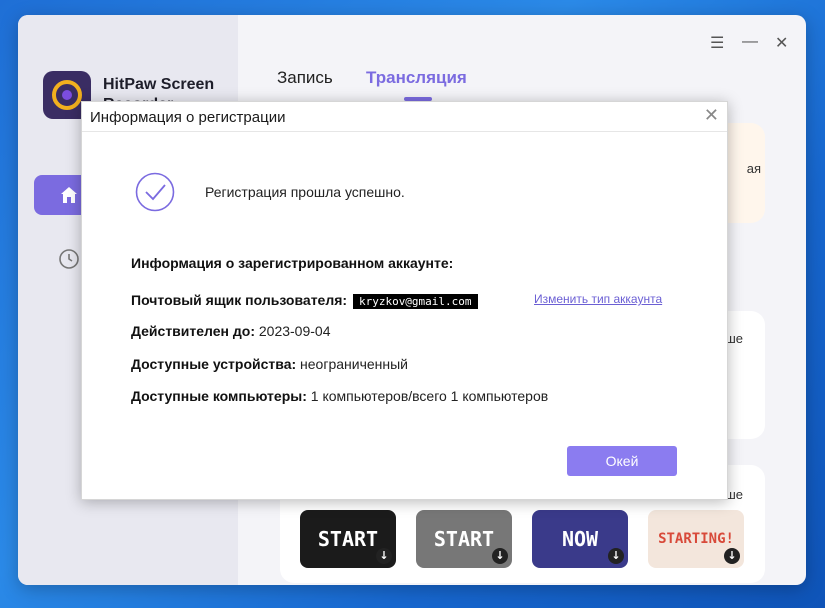 This screenshot has width=825, height=608. I want to click on thumbnail-start-2: START ↓, so click(464, 539).